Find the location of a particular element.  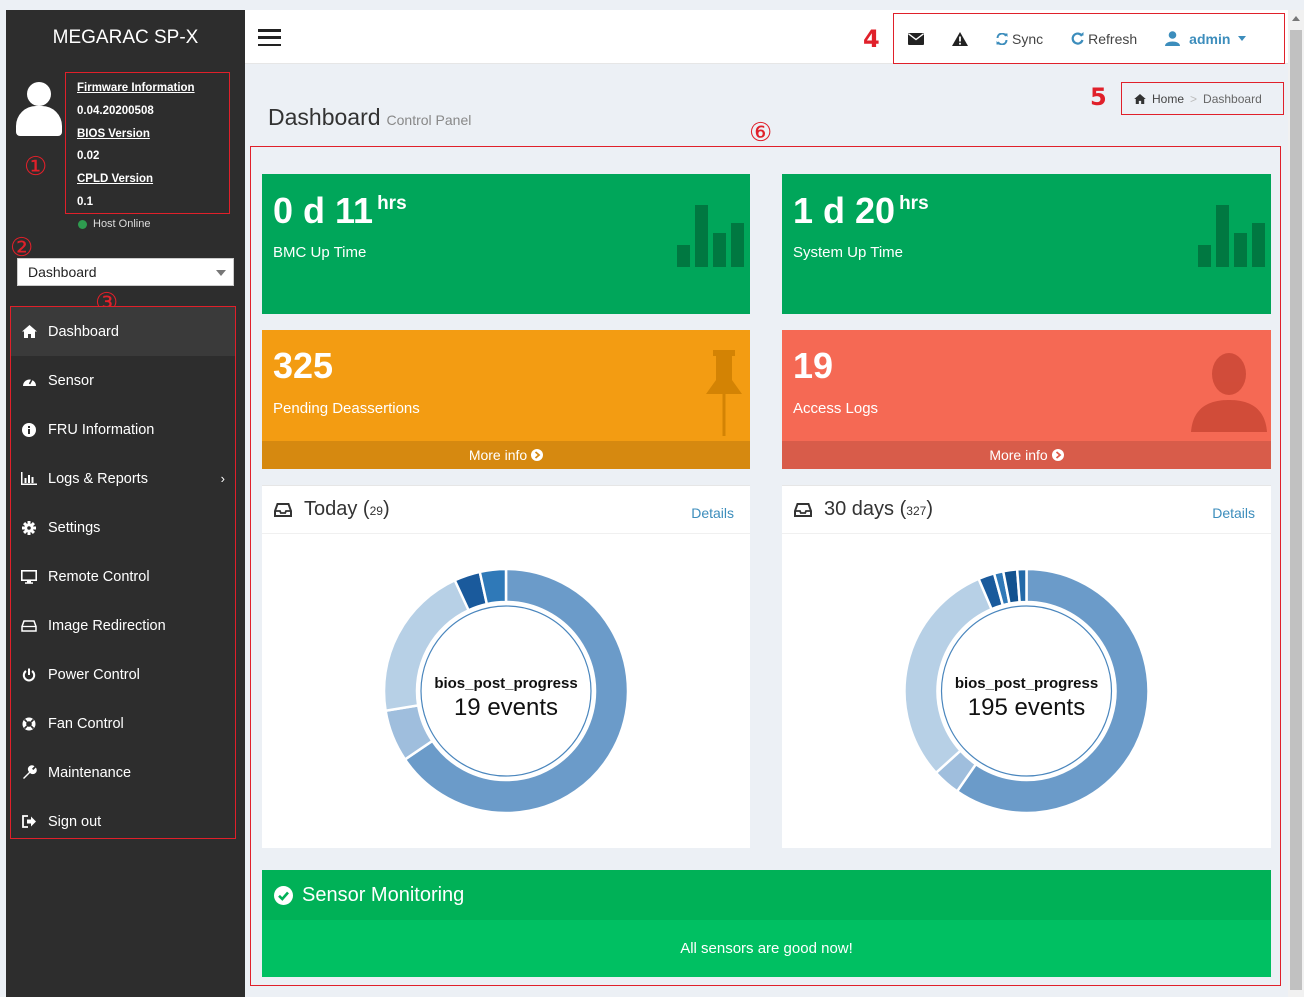

sidebar-item-sensor: Sensor is located at coordinates (123, 380).